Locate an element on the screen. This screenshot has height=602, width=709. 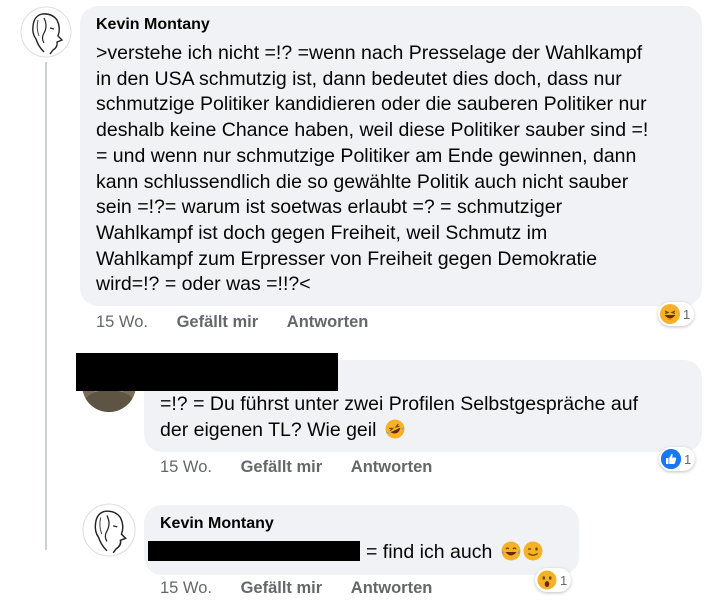
redacted-author-name is located at coordinates (207, 372).